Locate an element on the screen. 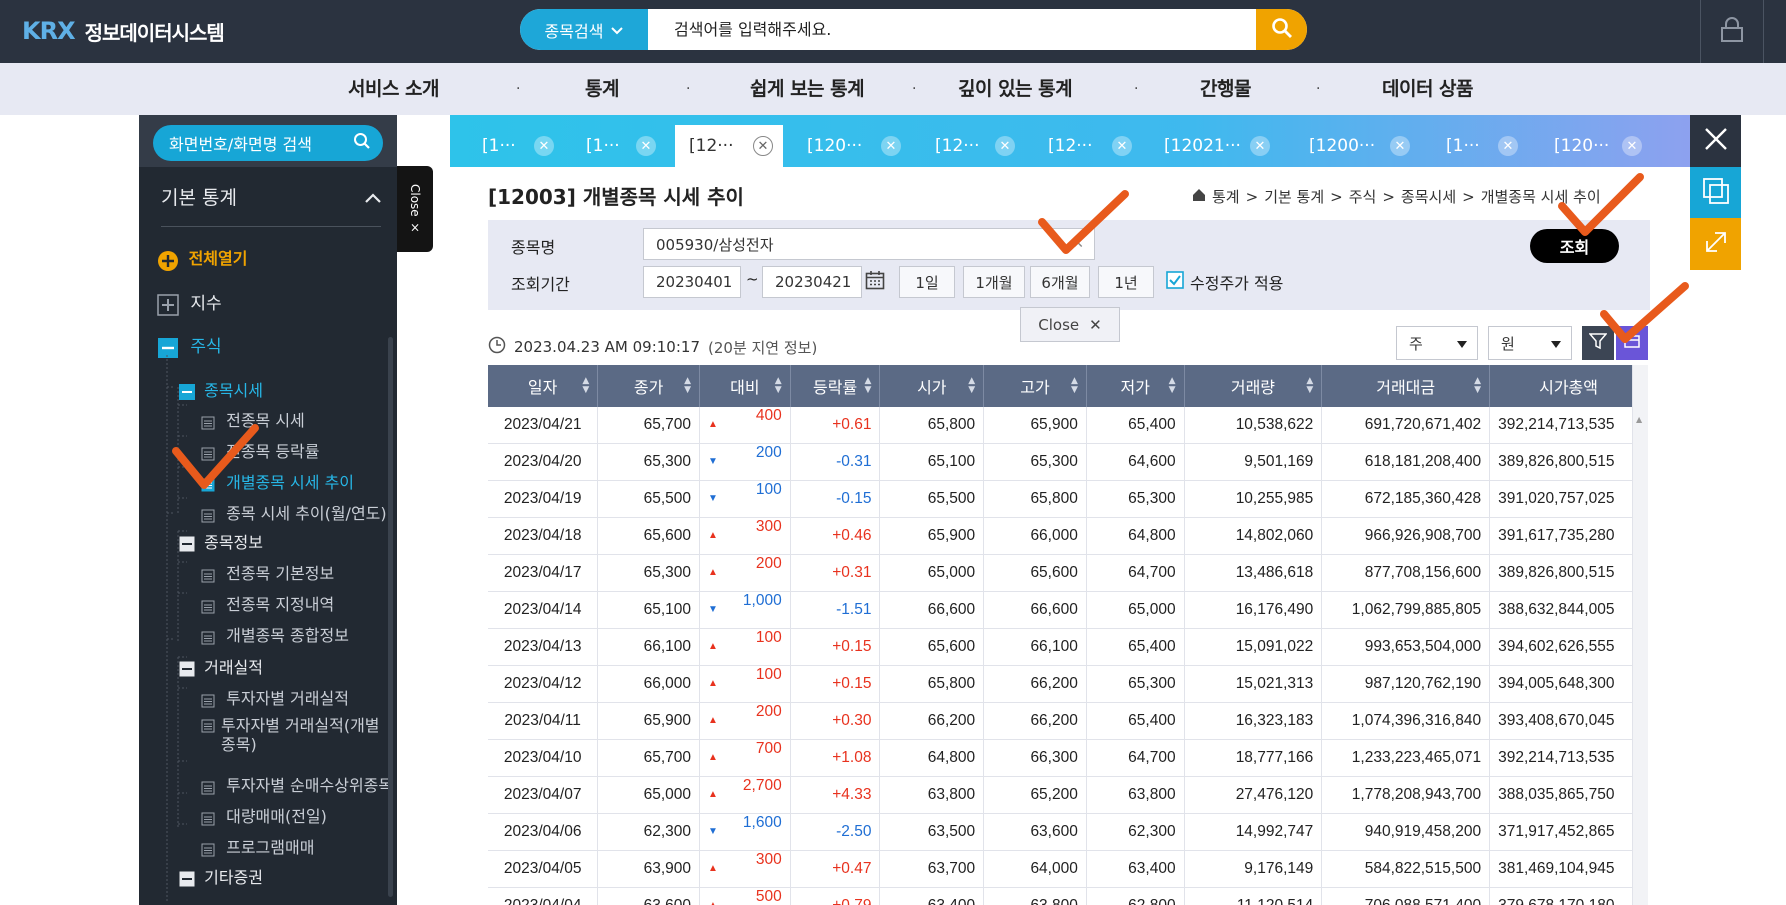 This screenshot has height=905, width=1786. scroll-up-icon: ▲ is located at coordinates (1639, 419).